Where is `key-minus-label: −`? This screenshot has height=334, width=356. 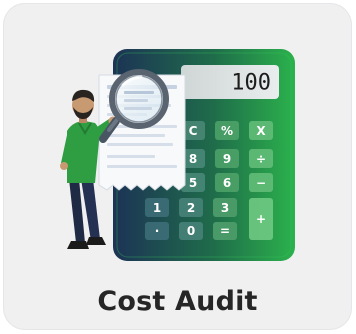
key-minus-label: − is located at coordinates (261, 183).